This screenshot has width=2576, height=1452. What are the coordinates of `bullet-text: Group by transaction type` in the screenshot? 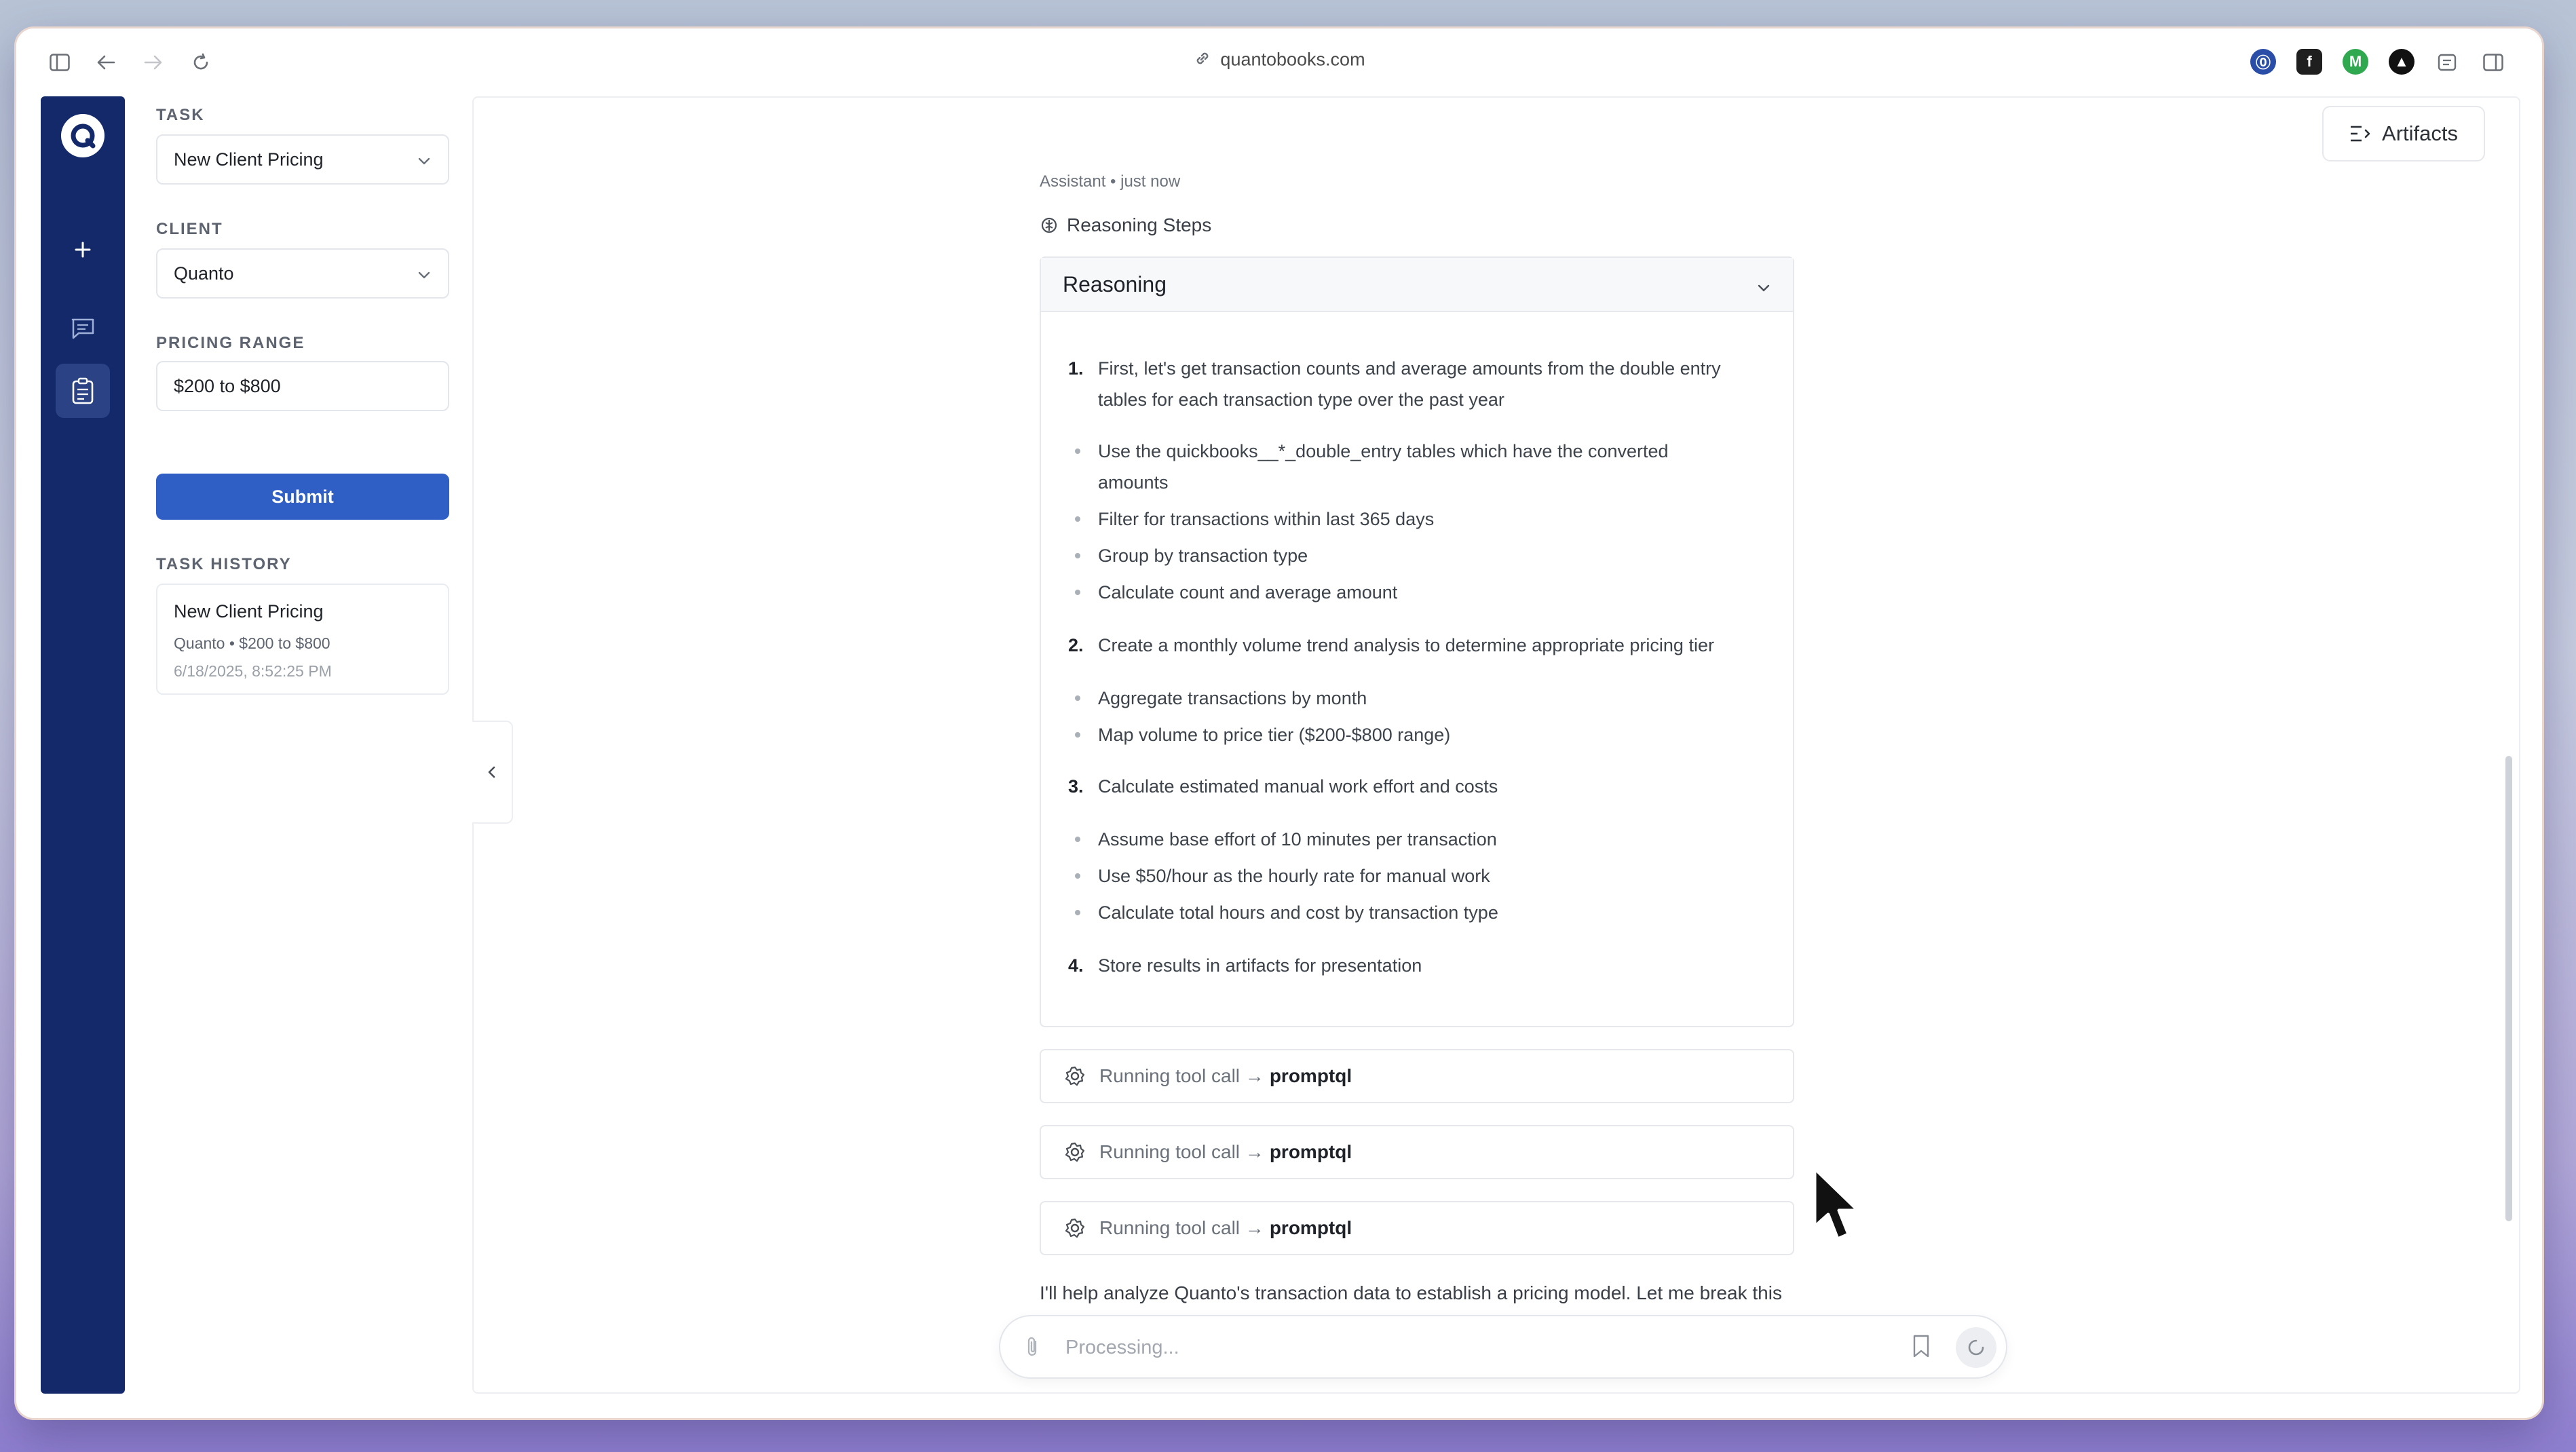 It's located at (1203, 556).